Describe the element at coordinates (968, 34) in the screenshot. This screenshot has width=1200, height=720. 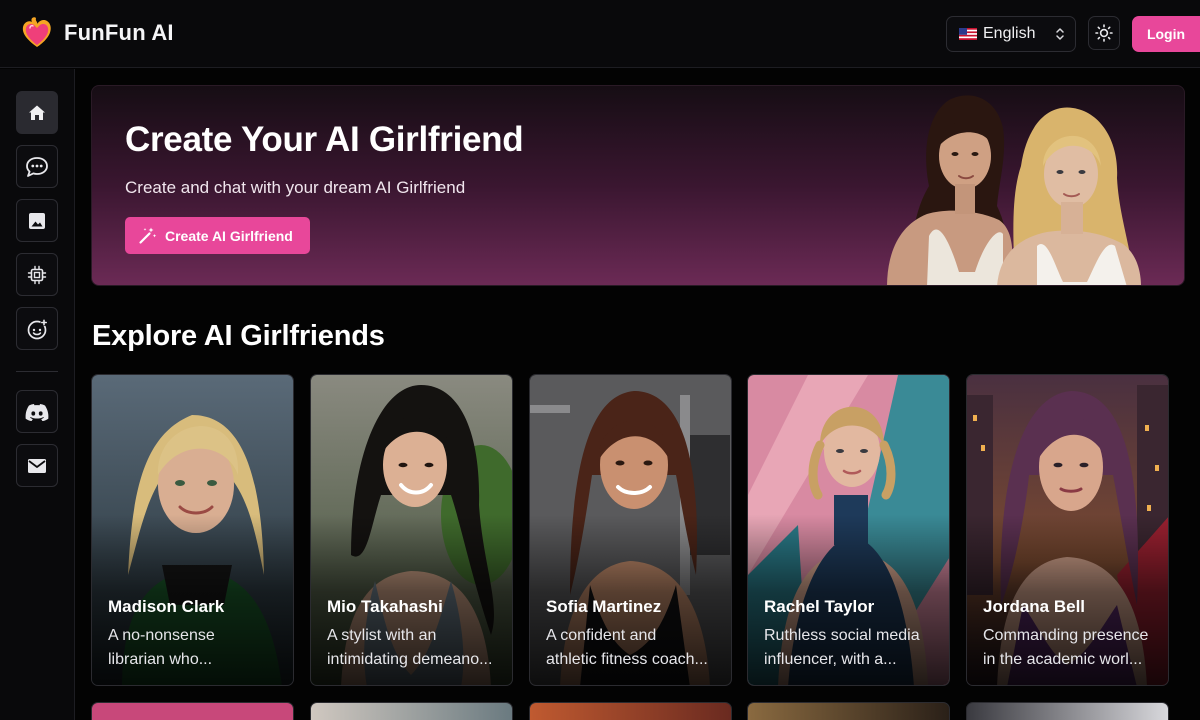
I see `us-flag-icon` at that location.